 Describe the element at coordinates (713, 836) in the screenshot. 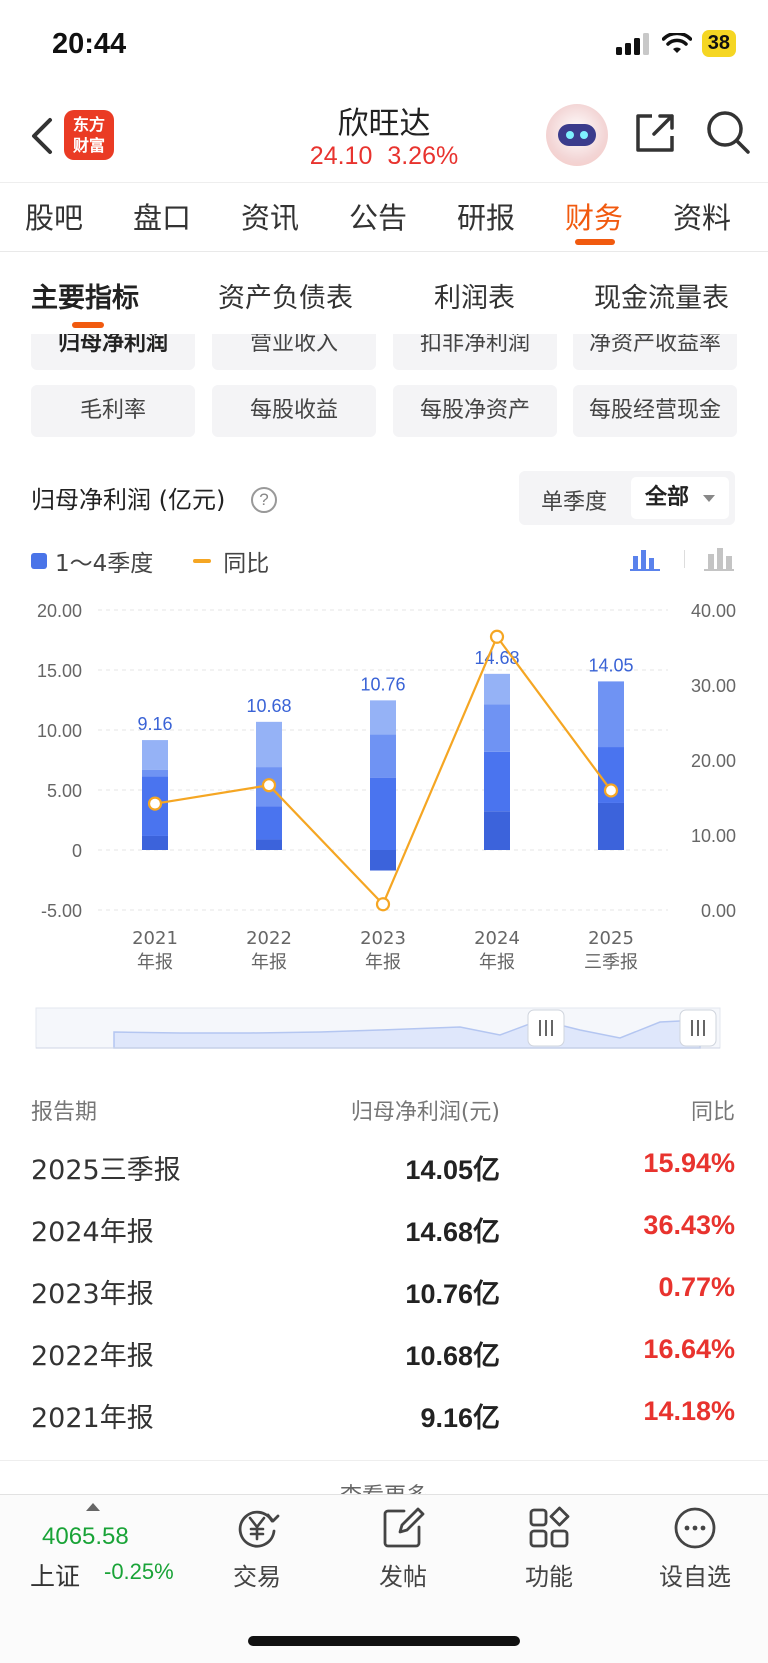

I see `y-right-tick-label: 10.00` at that location.